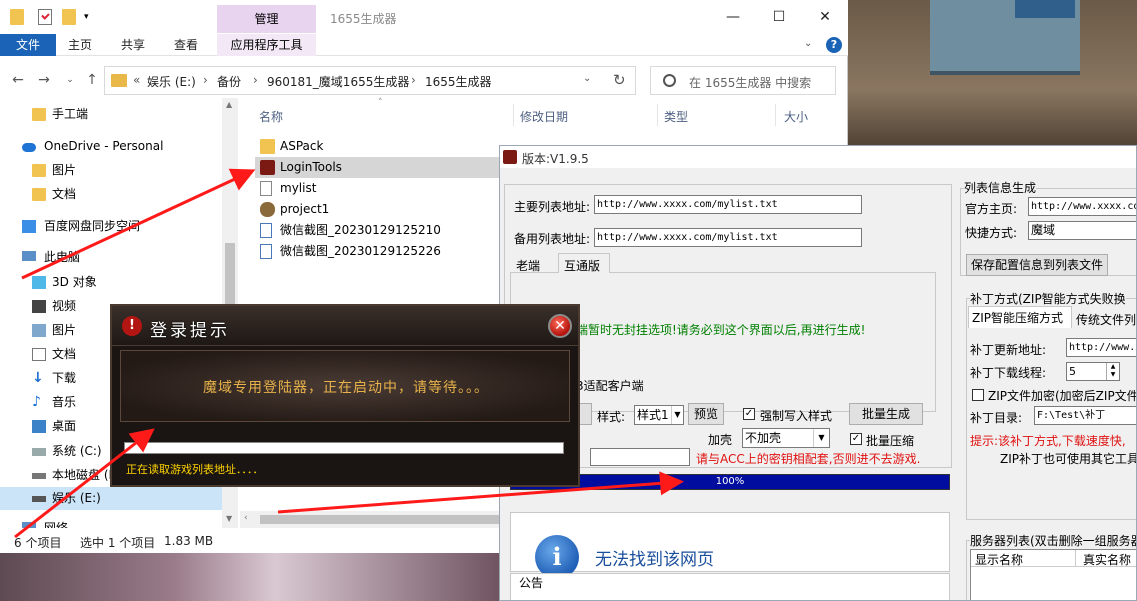 This screenshot has width=1137, height=601. Describe the element at coordinates (856, 439) in the screenshot. I see `batch-compress-checkbox: ✓` at that location.